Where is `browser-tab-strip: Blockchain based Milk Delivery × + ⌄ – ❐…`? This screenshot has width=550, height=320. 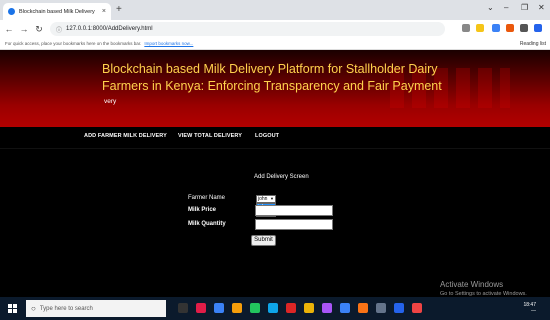 browser-tab-strip: Blockchain based Milk Delivery × + ⌄ – ❐… is located at coordinates (275, 10).